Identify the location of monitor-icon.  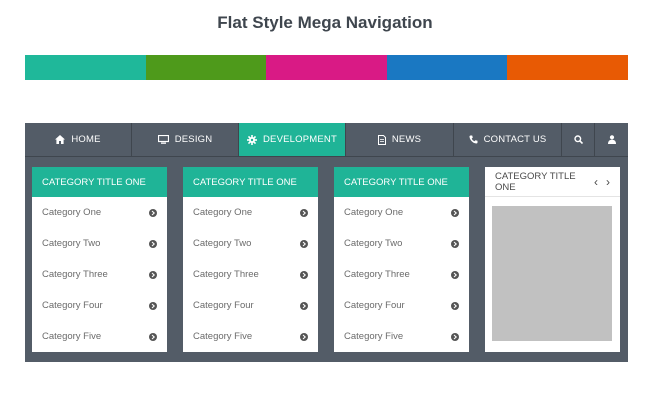
(163, 139).